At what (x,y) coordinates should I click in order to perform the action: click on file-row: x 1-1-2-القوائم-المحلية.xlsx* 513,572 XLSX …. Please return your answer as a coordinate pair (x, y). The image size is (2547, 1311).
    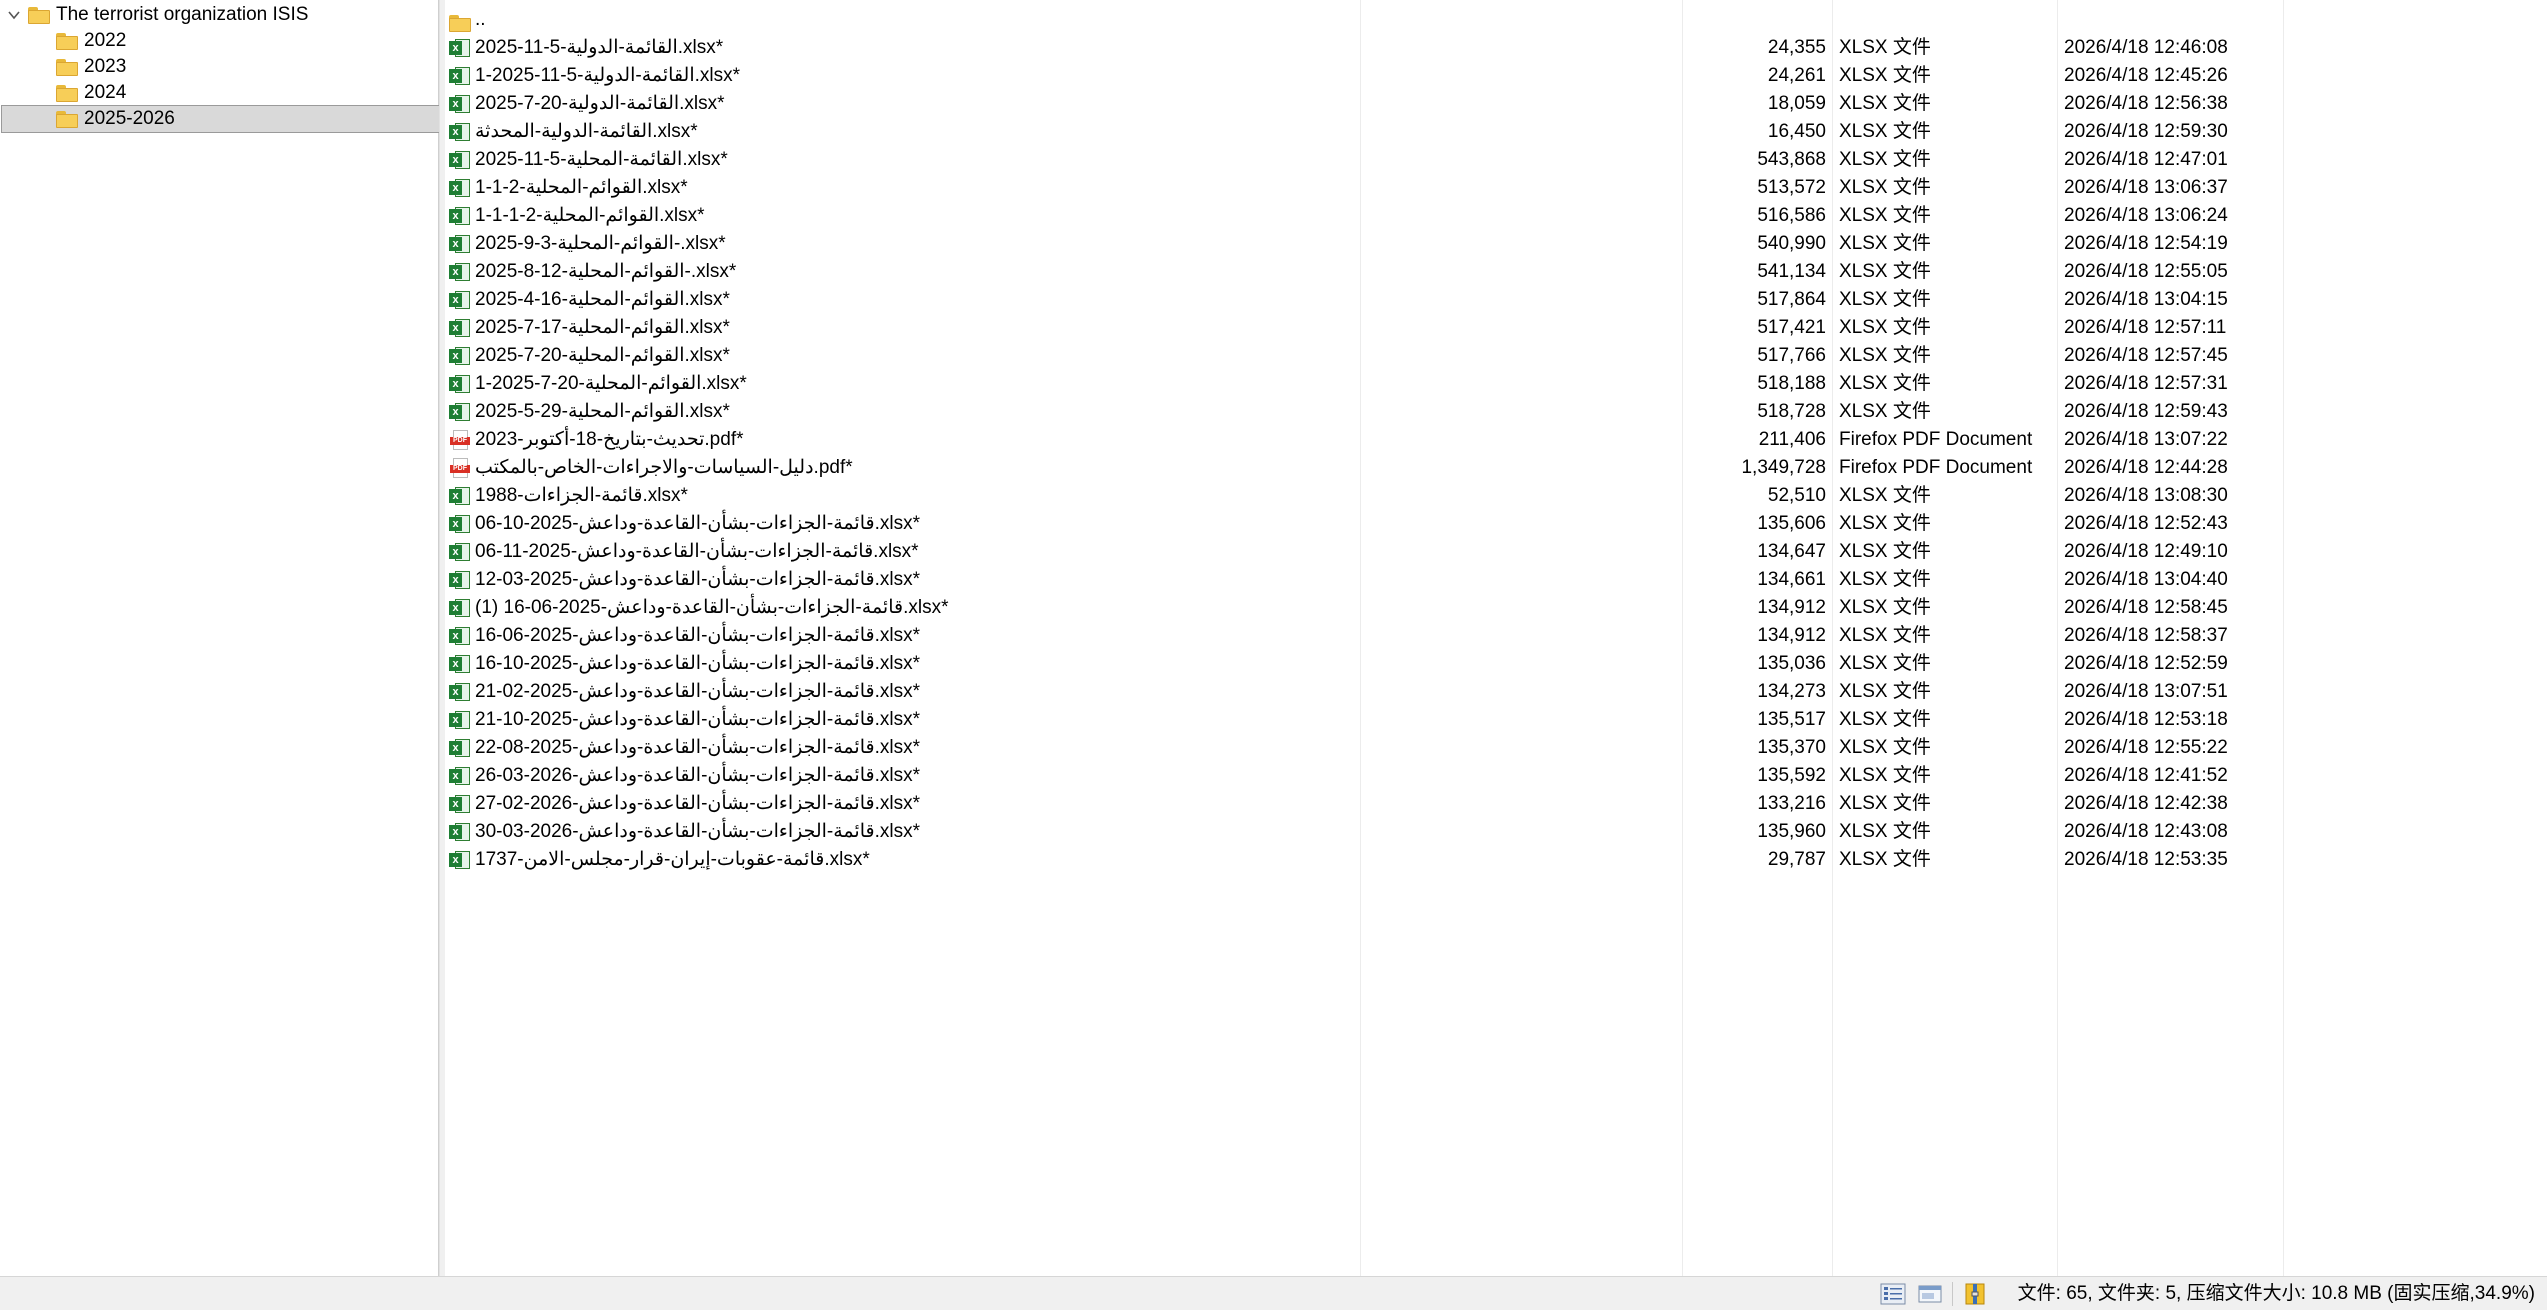
    Looking at the image, I should click on (1496, 188).